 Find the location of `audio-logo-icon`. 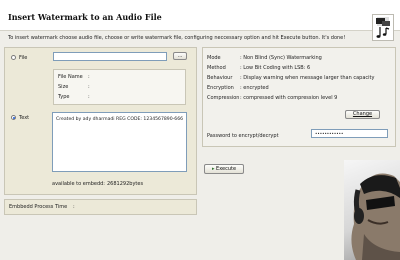

audio-logo-icon is located at coordinates (383, 27).